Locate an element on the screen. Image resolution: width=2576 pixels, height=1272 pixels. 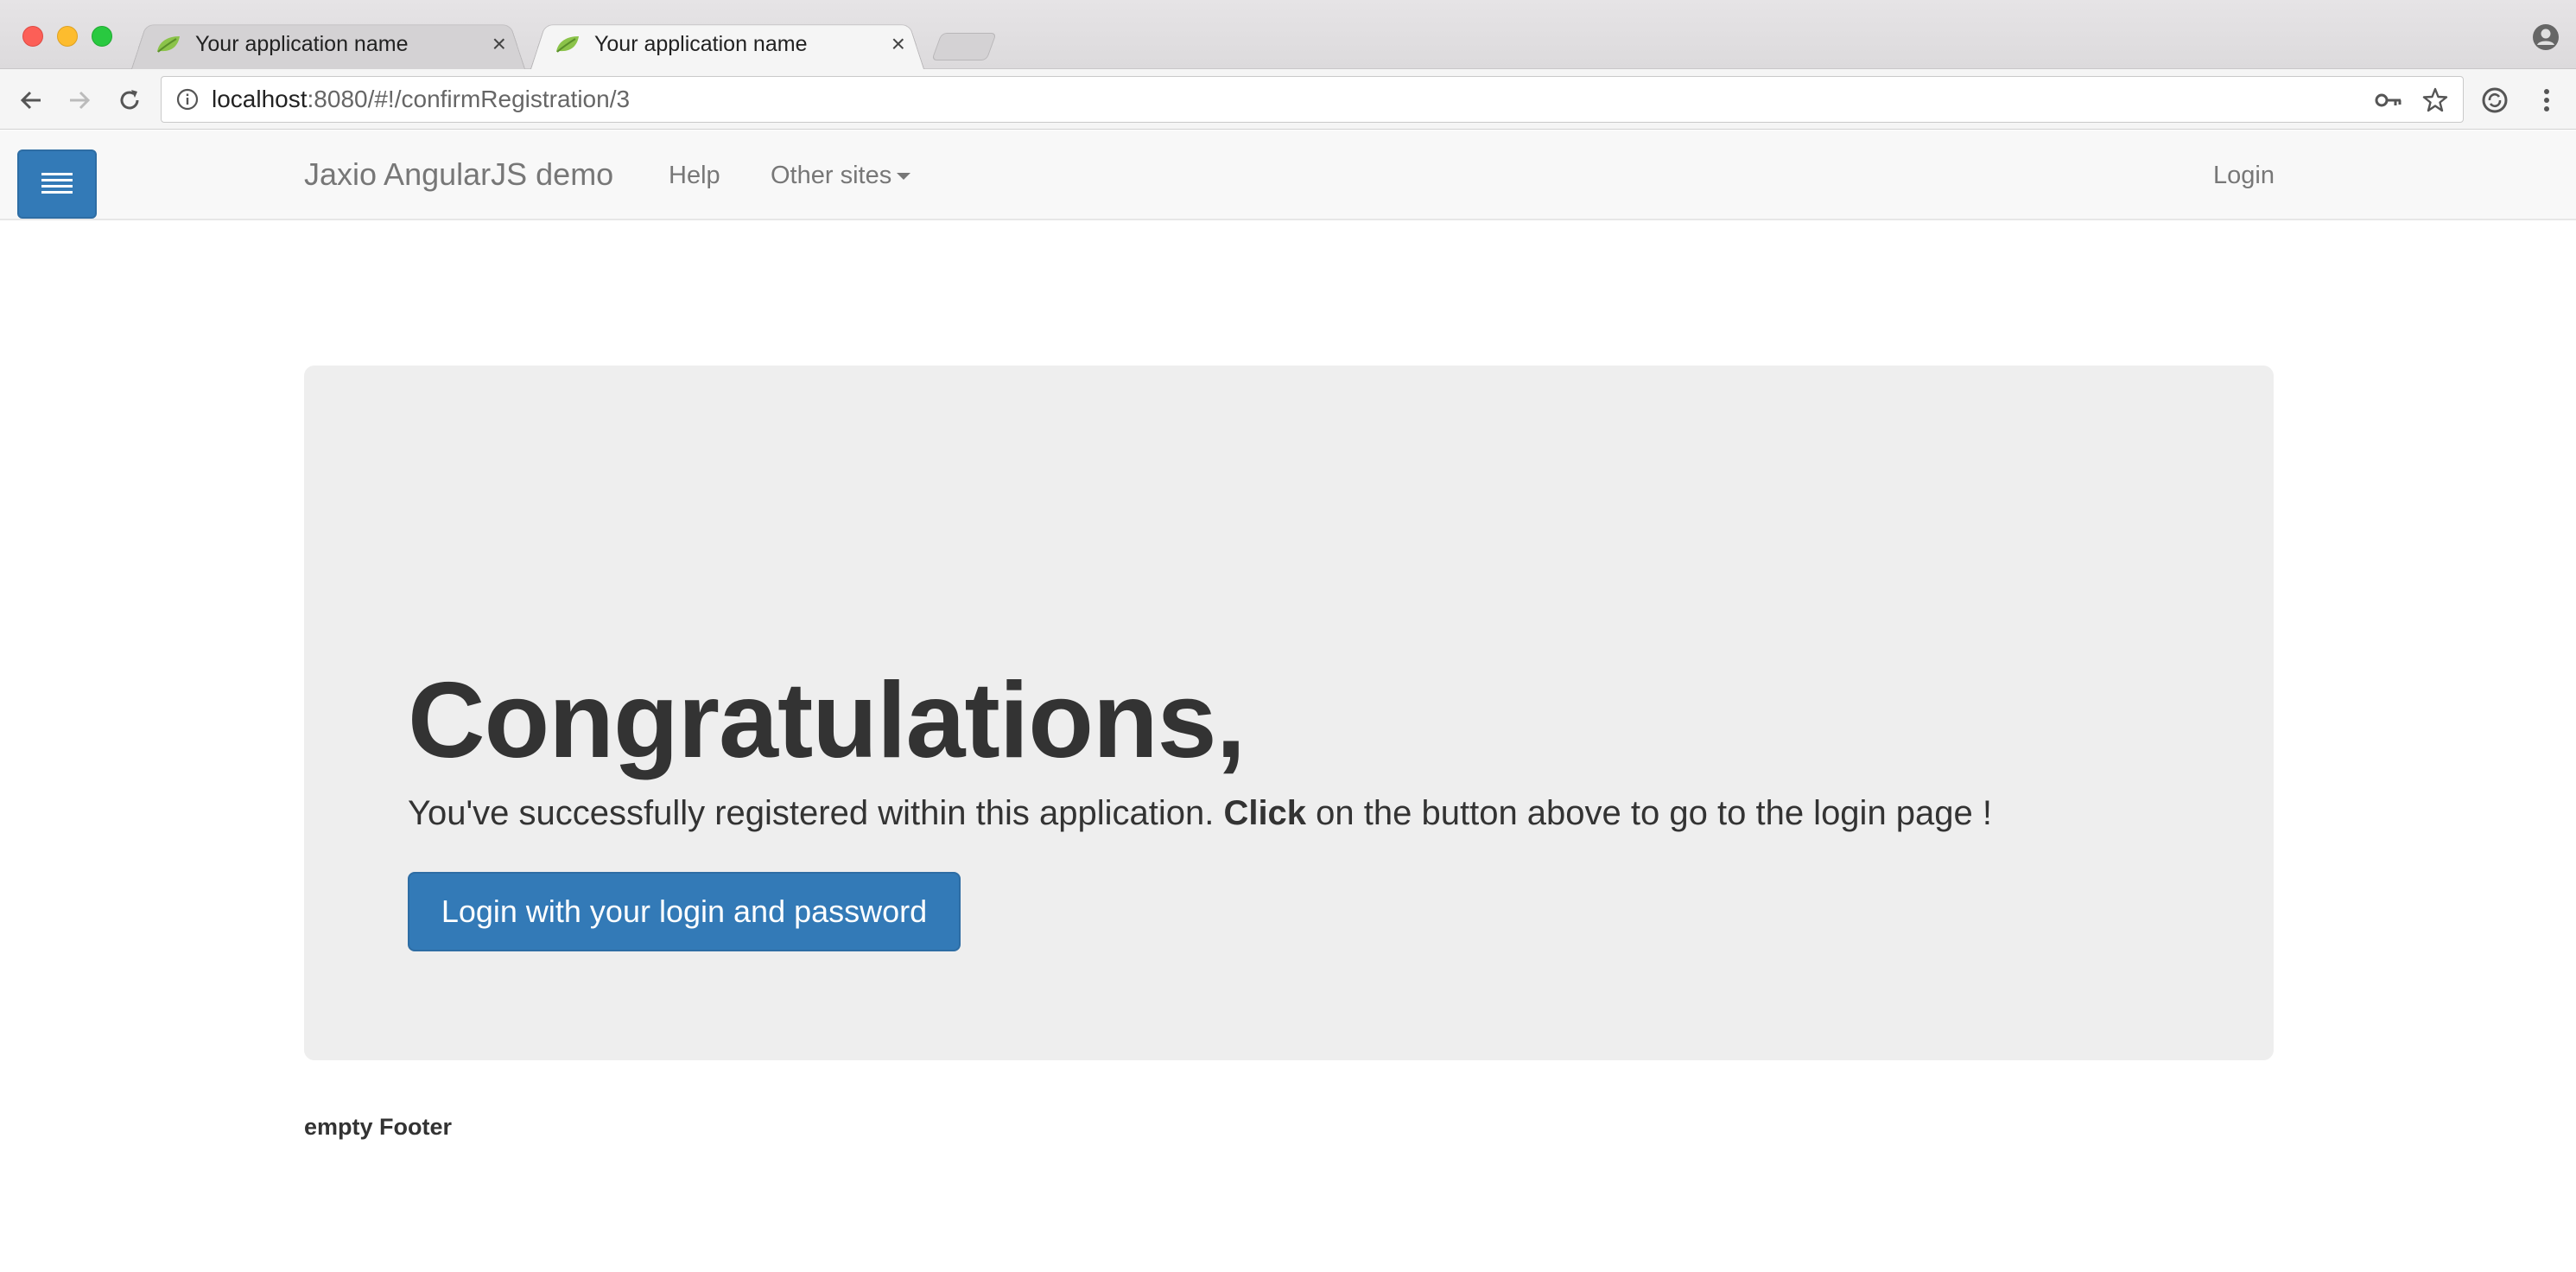
page-footer: empty Footer is located at coordinates (378, 1127).